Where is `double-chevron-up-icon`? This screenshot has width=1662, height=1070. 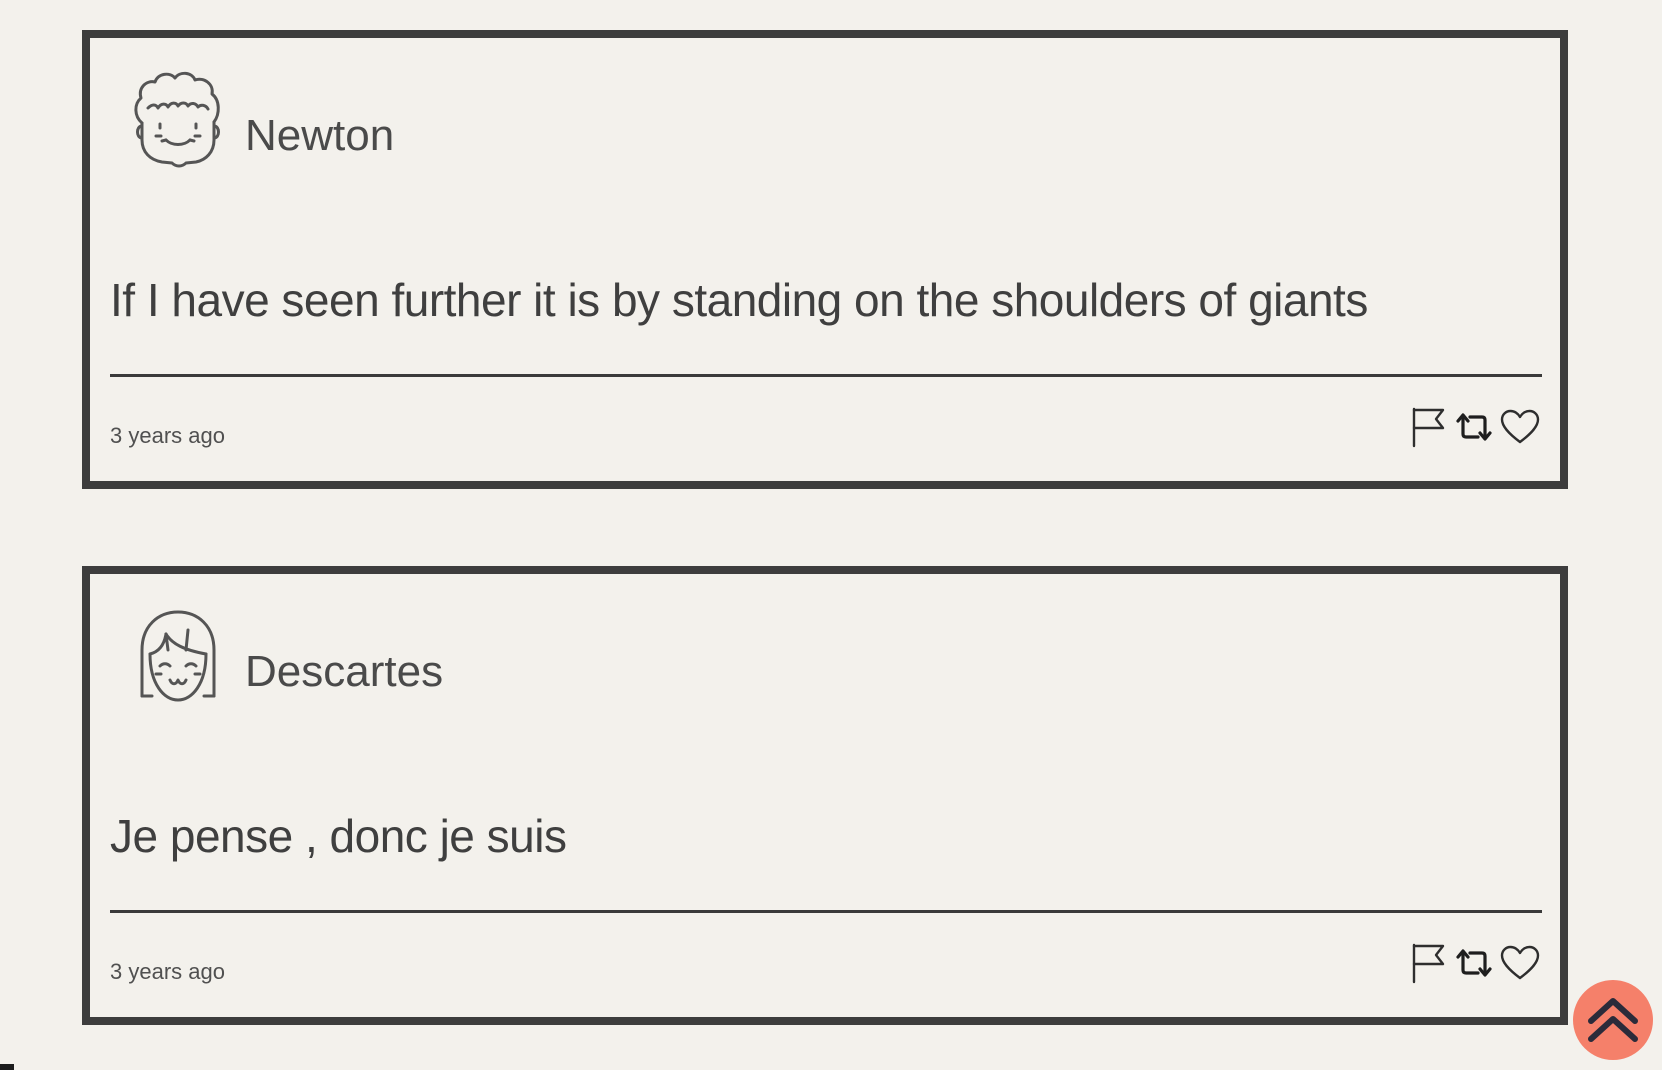
double-chevron-up-icon is located at coordinates (1613, 1020).